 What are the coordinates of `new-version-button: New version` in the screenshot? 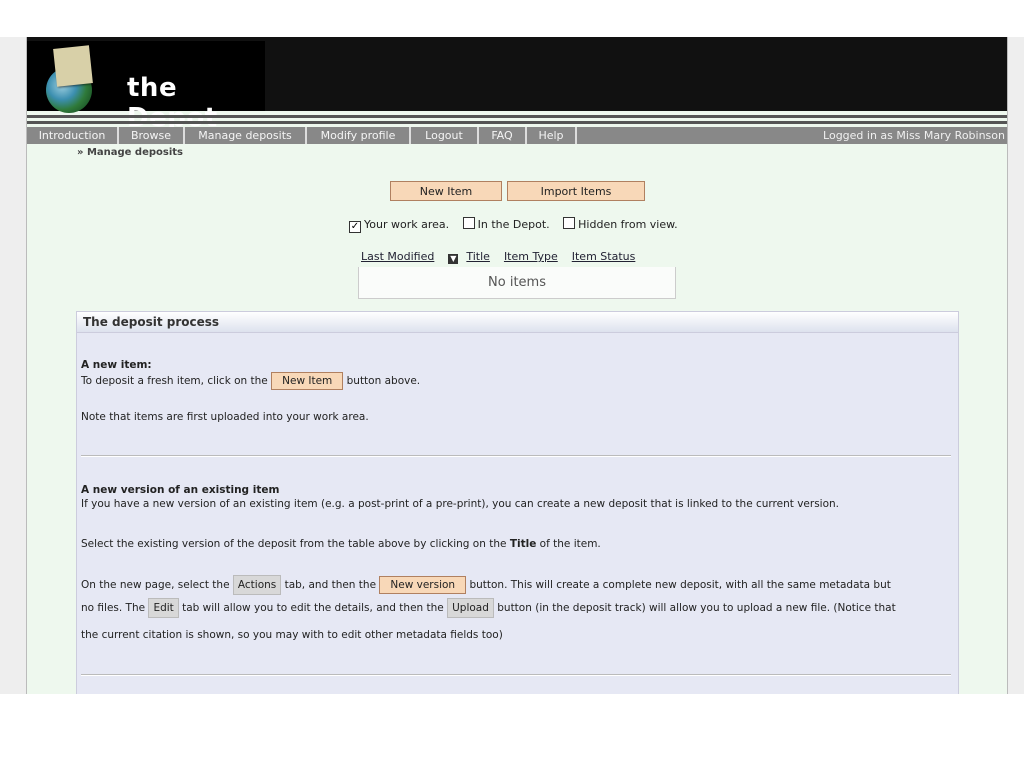 It's located at (423, 585).